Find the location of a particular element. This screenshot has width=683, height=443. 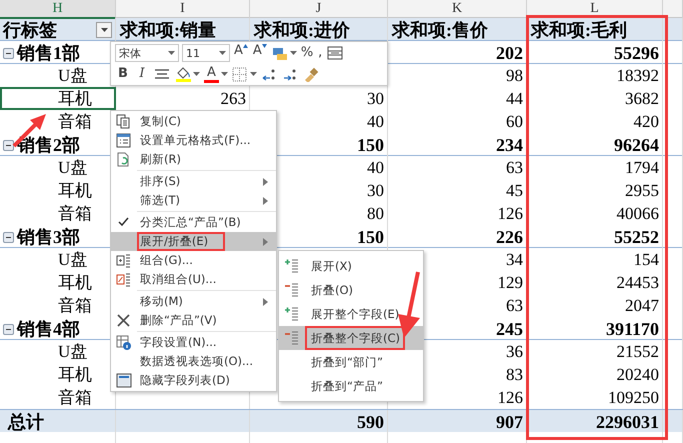

menu-item: 删除“产品”(V) is located at coordinates (193, 320).